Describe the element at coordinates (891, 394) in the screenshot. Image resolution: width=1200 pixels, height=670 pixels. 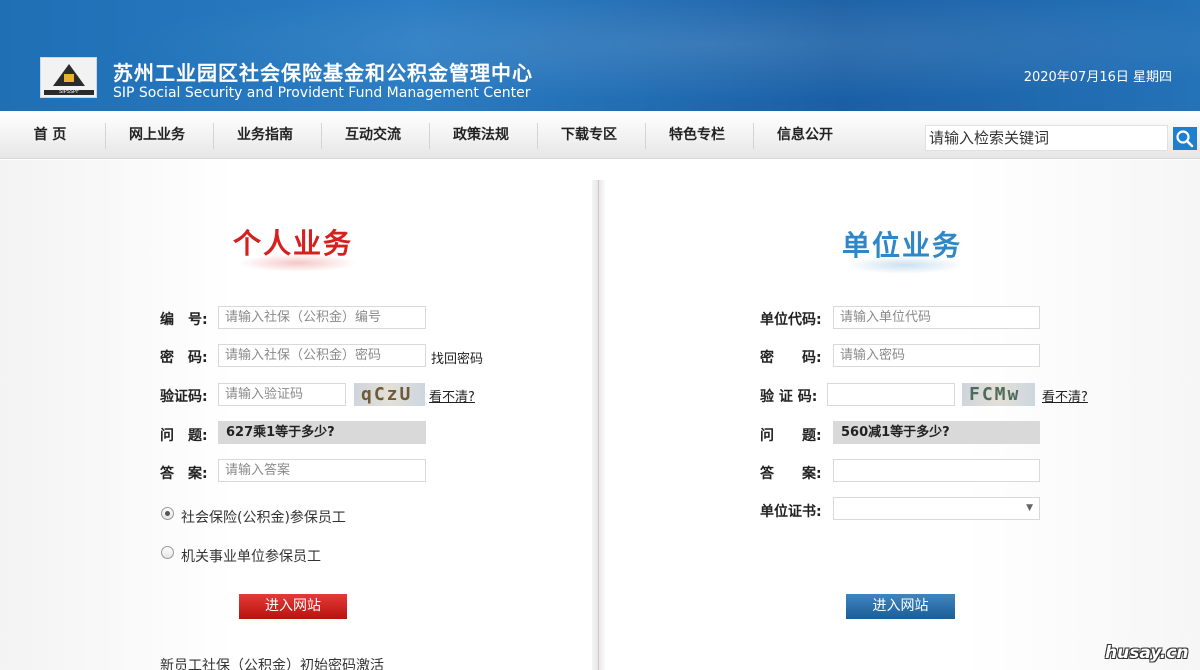
I see `company-captcha-input` at that location.